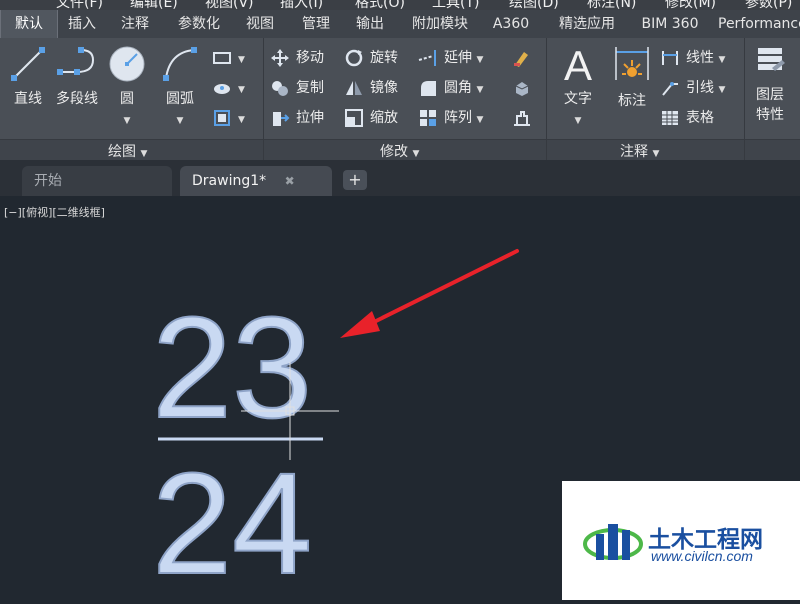 The image size is (800, 604). Describe the element at coordinates (241, 60) in the screenshot. I see `rectangle-dropdown-icon: ▼` at that location.